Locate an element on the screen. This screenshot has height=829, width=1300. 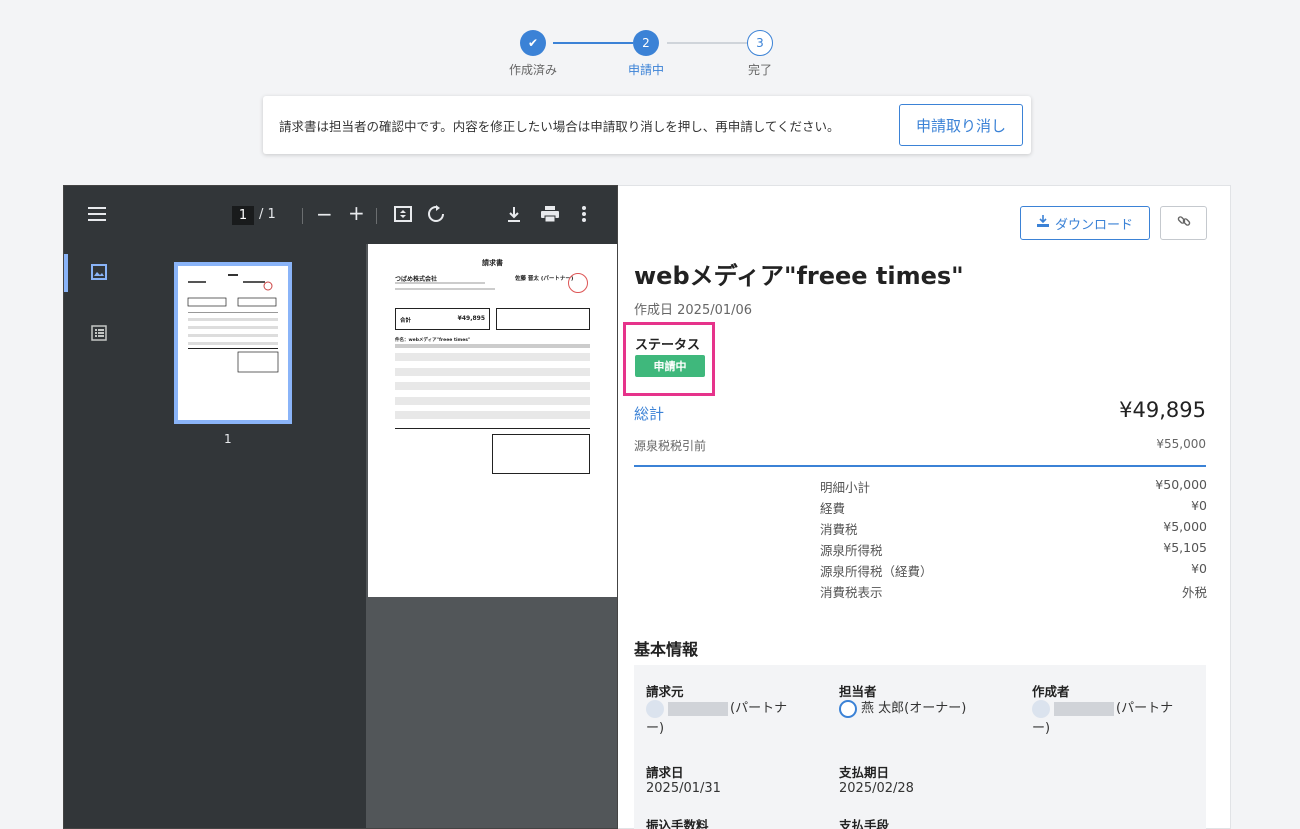
breakdown-label: 消費税 is located at coordinates (839, 529).